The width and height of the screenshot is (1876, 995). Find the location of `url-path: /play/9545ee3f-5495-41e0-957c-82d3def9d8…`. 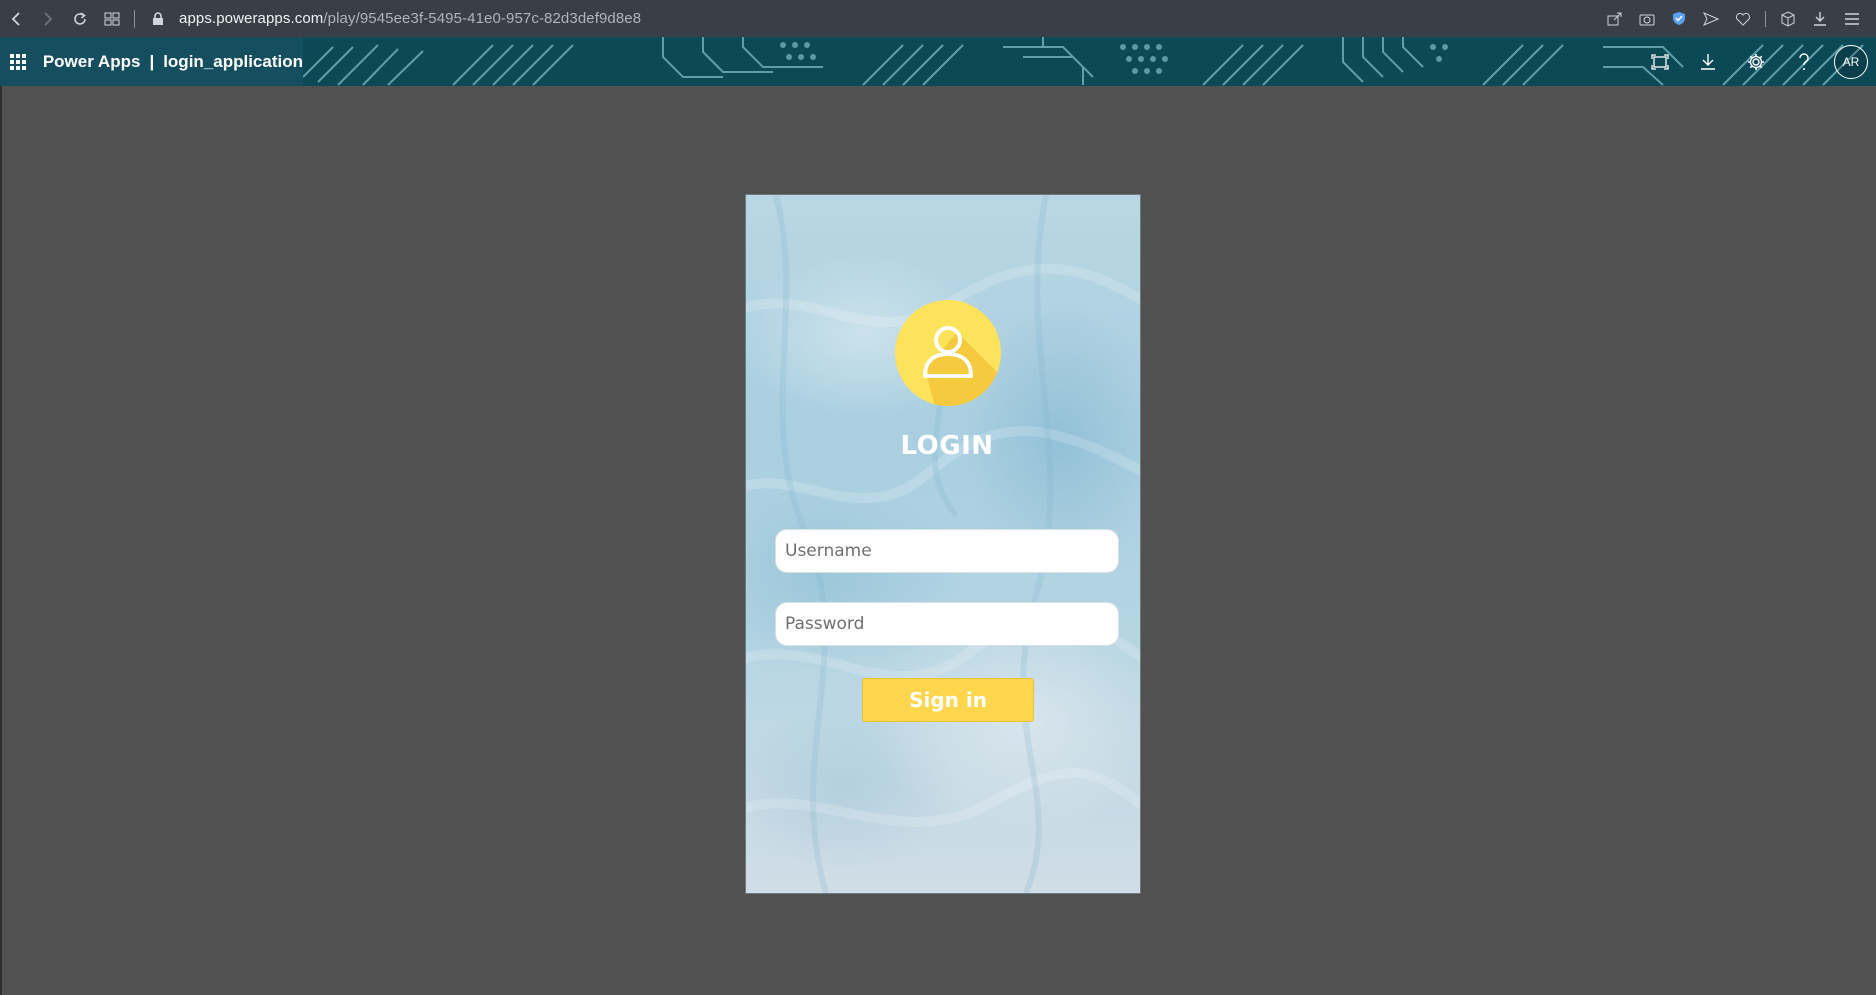

url-path: /play/9545ee3f-5495-41e0-957c-82d3def9d8… is located at coordinates (482, 18).